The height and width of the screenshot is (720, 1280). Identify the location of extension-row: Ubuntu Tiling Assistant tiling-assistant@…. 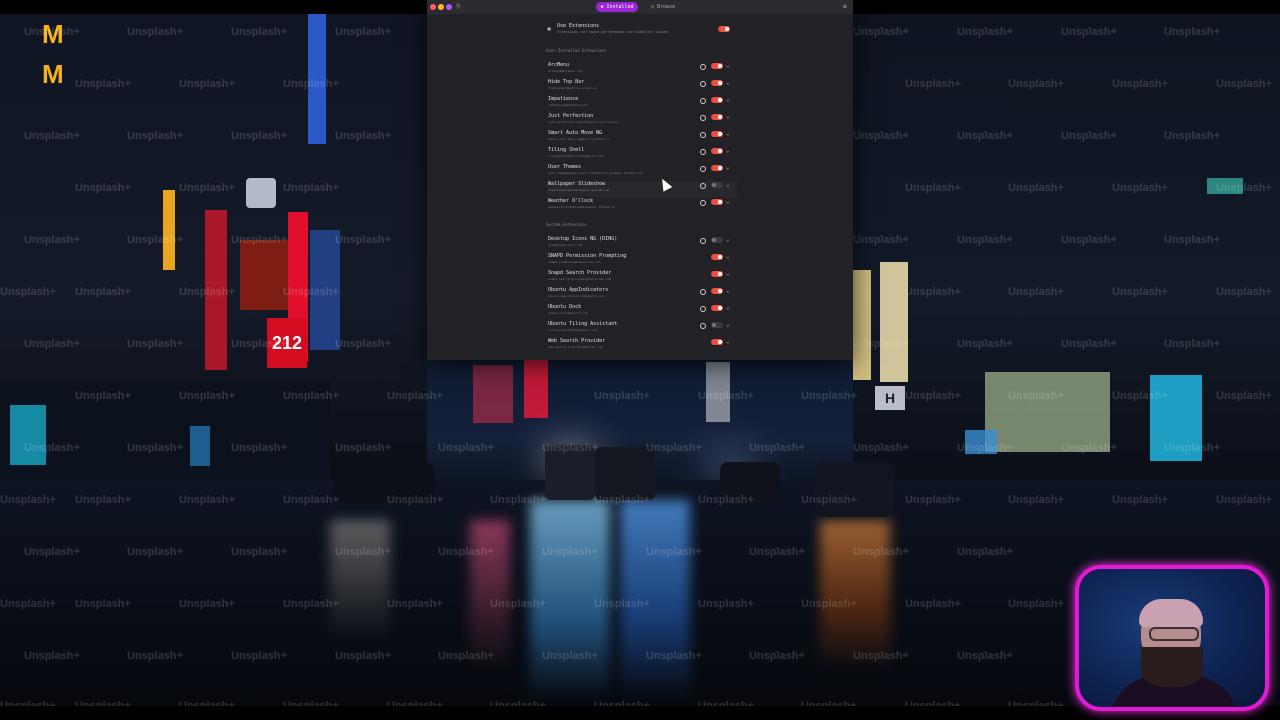
(642, 329).